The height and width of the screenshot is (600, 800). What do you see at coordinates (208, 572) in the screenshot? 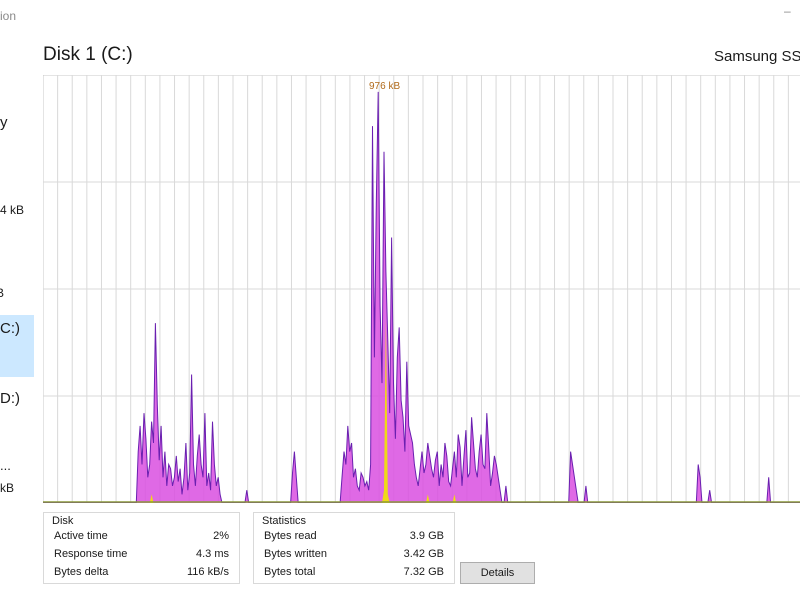
I see `stat-value: 116 kB/s` at bounding box center [208, 572].